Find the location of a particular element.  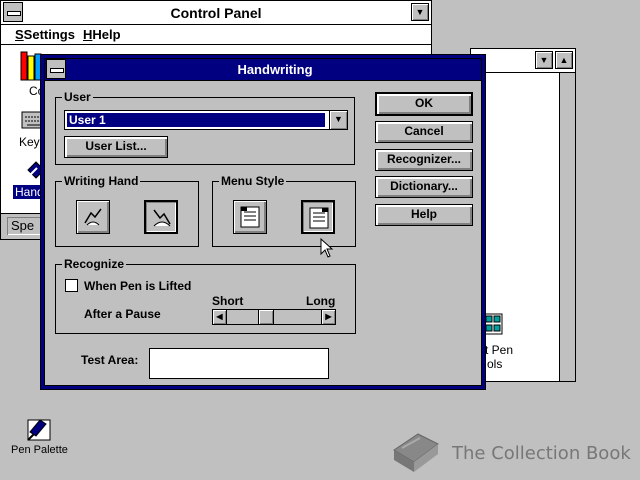

user-group-legend: User is located at coordinates (77, 97).